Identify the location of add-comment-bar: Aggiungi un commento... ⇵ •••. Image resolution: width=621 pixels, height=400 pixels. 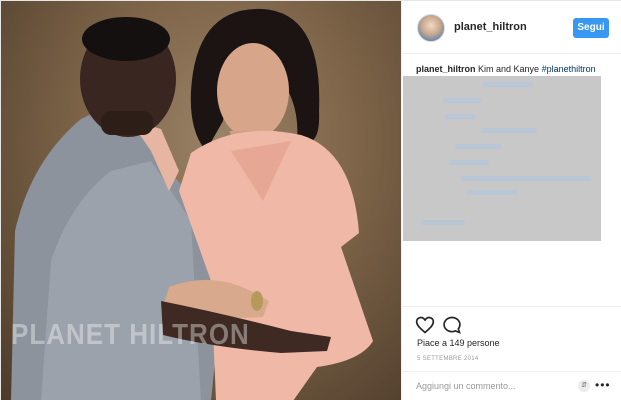
(511, 385).